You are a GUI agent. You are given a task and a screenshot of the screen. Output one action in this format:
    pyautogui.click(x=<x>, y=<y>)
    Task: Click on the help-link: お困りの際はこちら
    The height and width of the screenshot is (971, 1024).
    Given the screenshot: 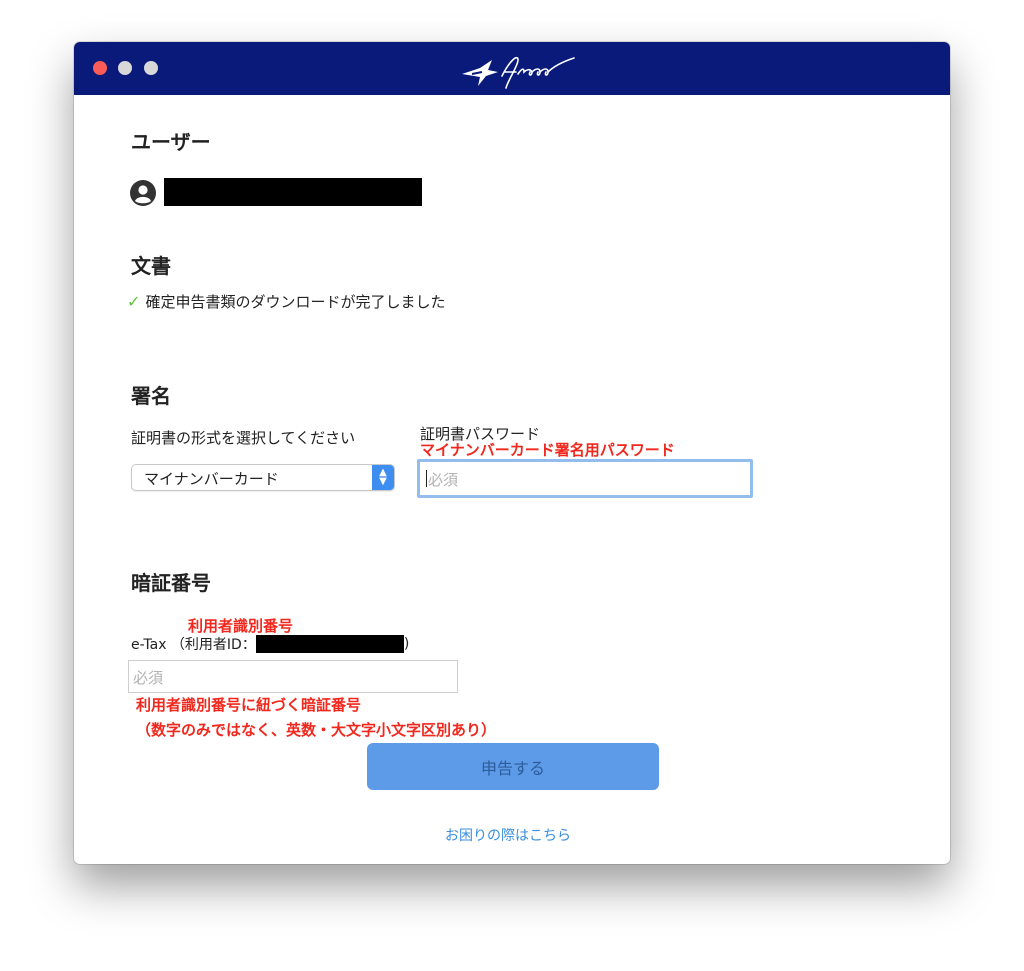 What is the action you would take?
    pyautogui.click(x=515, y=835)
    